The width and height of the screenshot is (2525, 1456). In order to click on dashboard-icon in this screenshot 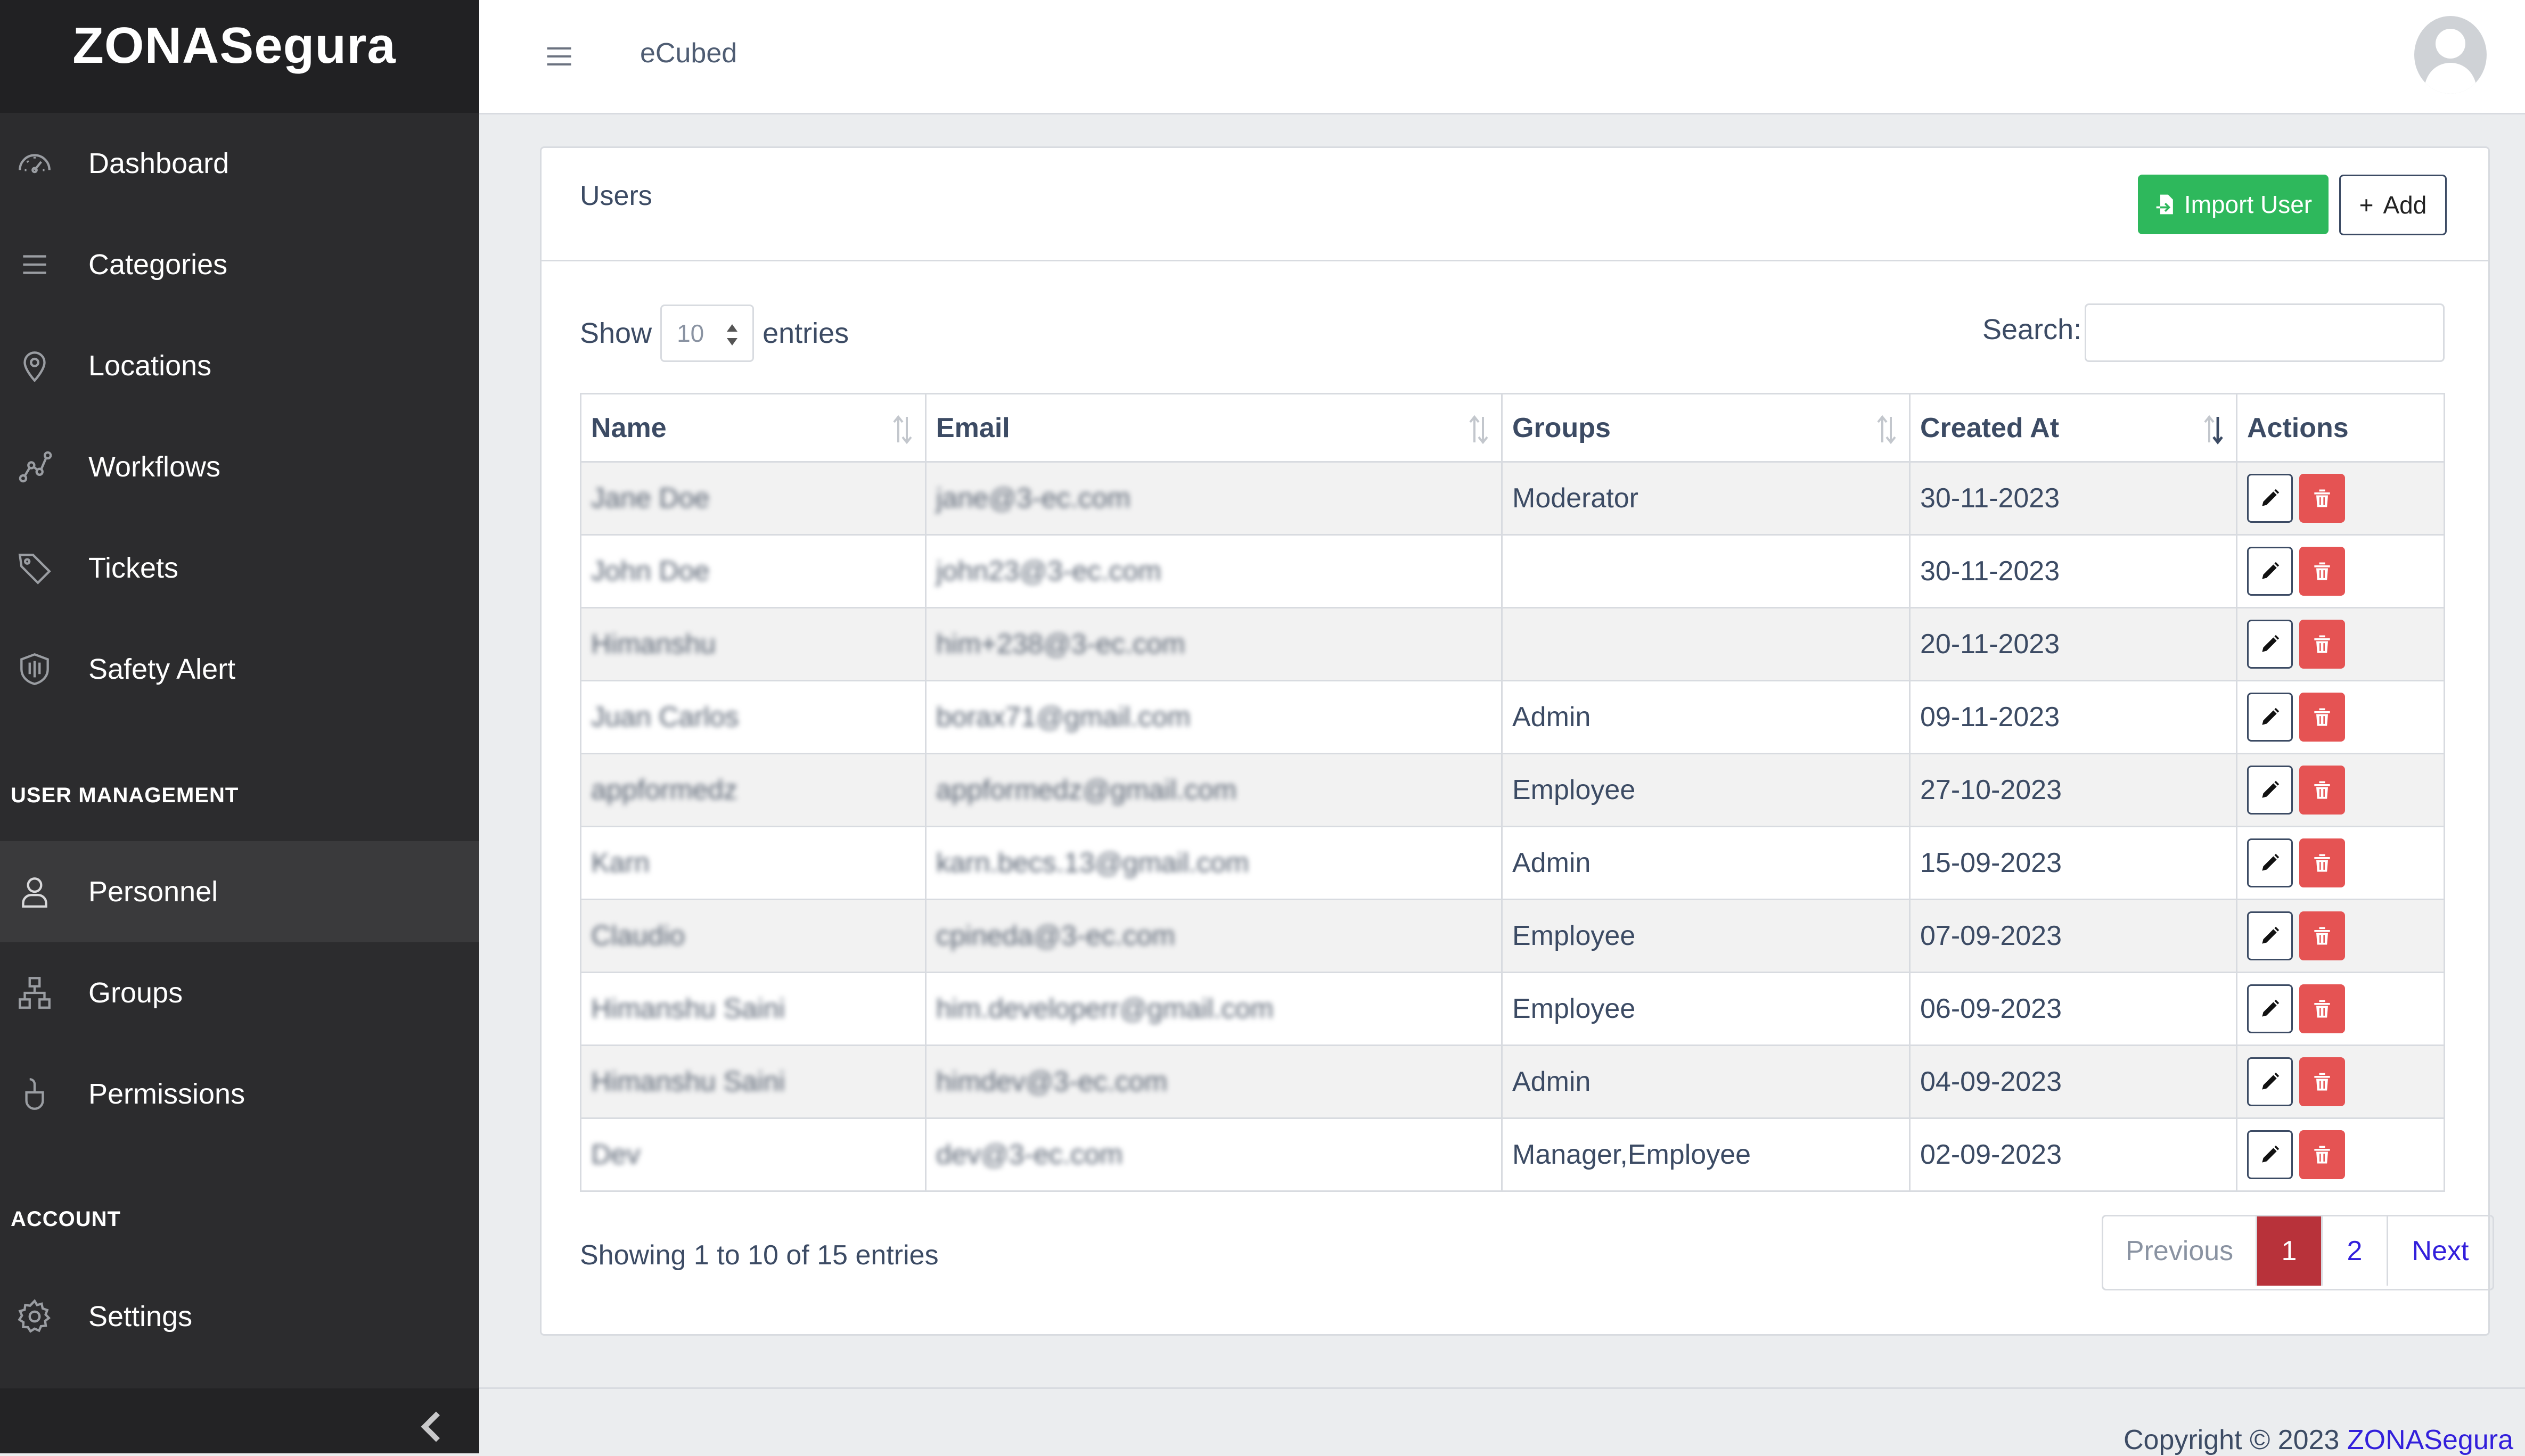, I will do `click(34, 163)`.